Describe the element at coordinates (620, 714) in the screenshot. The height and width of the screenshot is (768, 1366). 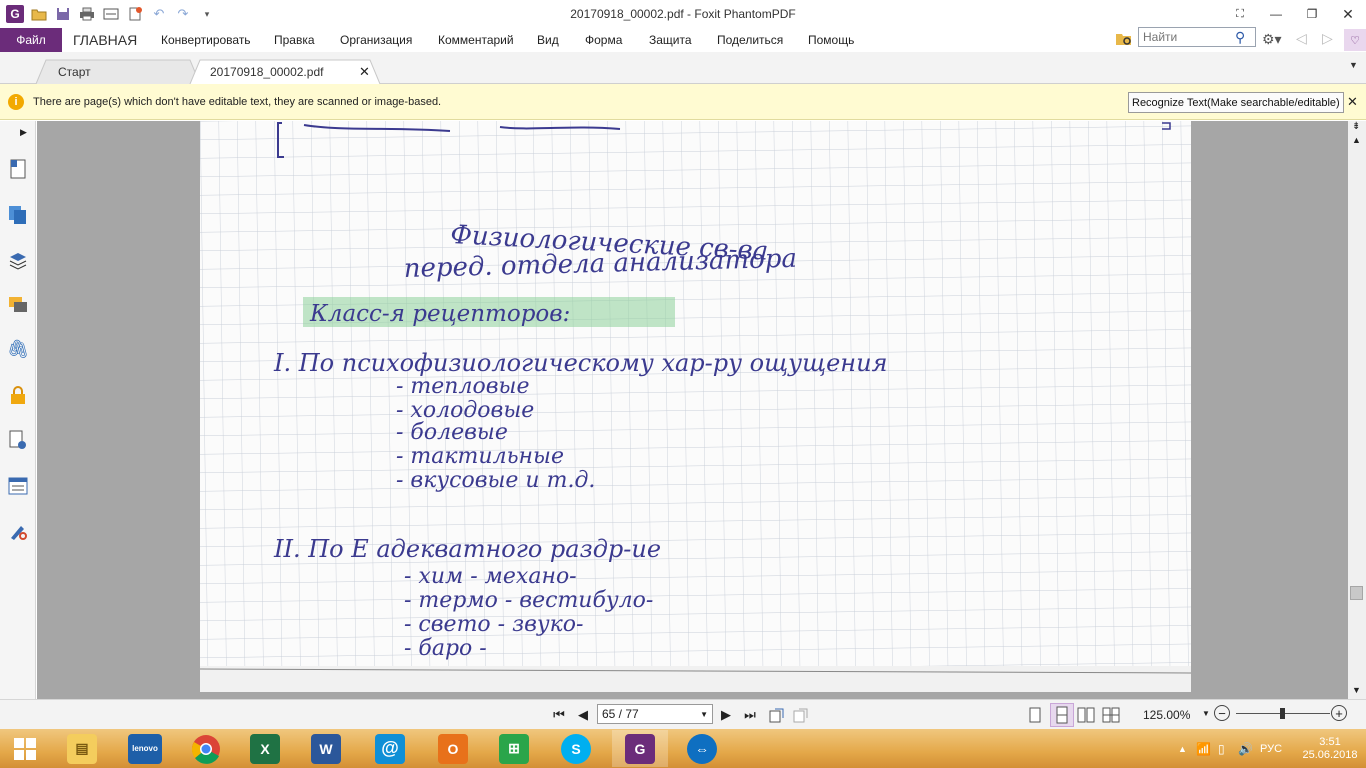
I see `page-number-value: 65 / 77` at that location.